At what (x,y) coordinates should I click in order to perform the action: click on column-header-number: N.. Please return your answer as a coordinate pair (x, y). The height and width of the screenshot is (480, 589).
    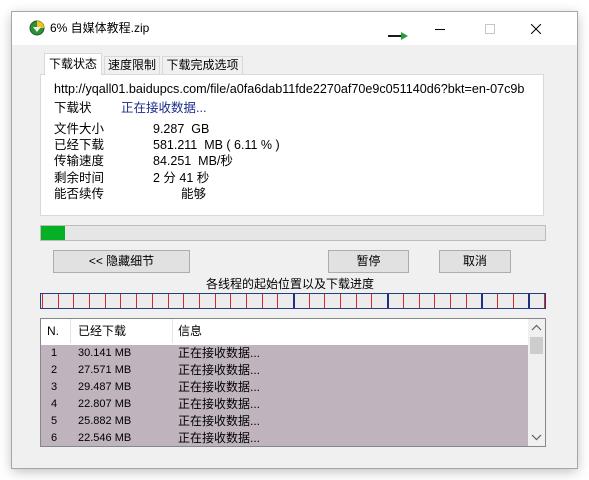
    Looking at the image, I should click on (53, 331).